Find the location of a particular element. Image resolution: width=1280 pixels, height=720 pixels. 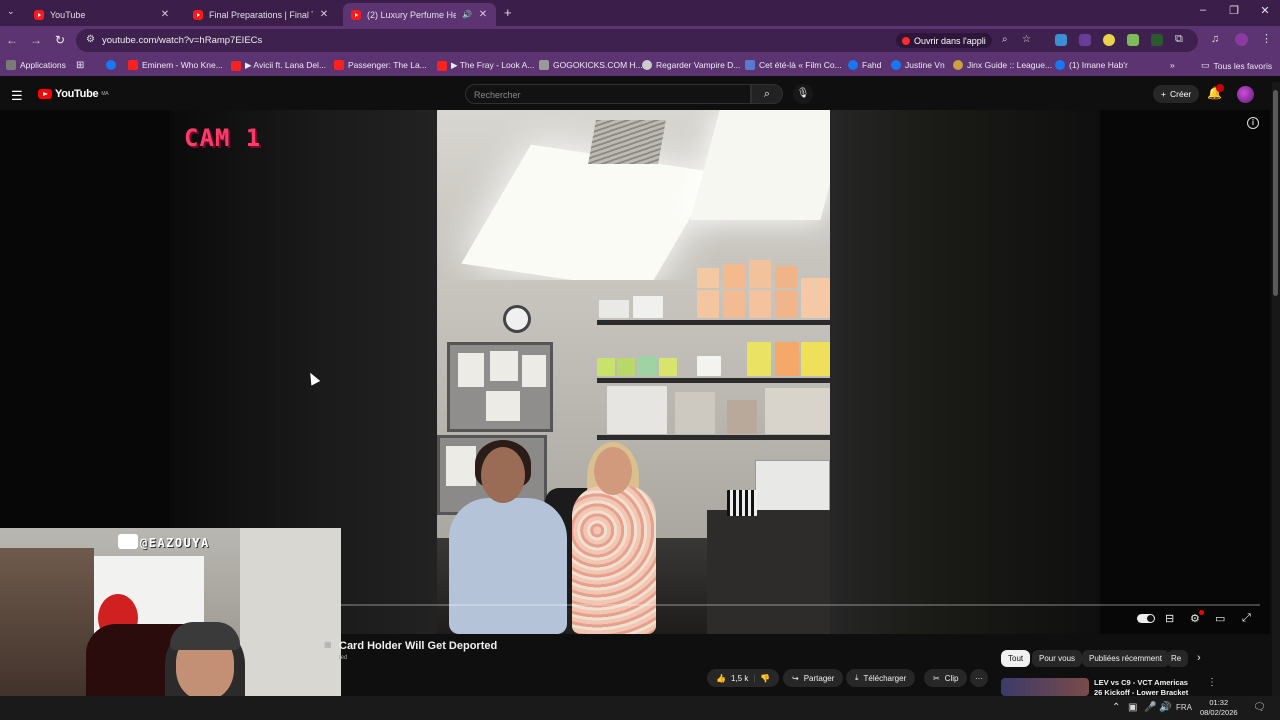

more-actions-button: ··· is located at coordinates (979, 678).